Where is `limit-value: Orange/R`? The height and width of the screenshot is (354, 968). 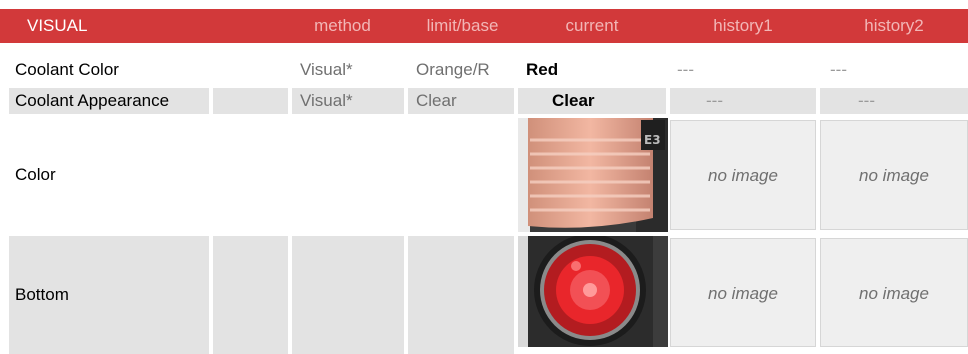 limit-value: Orange/R is located at coordinates (453, 69).